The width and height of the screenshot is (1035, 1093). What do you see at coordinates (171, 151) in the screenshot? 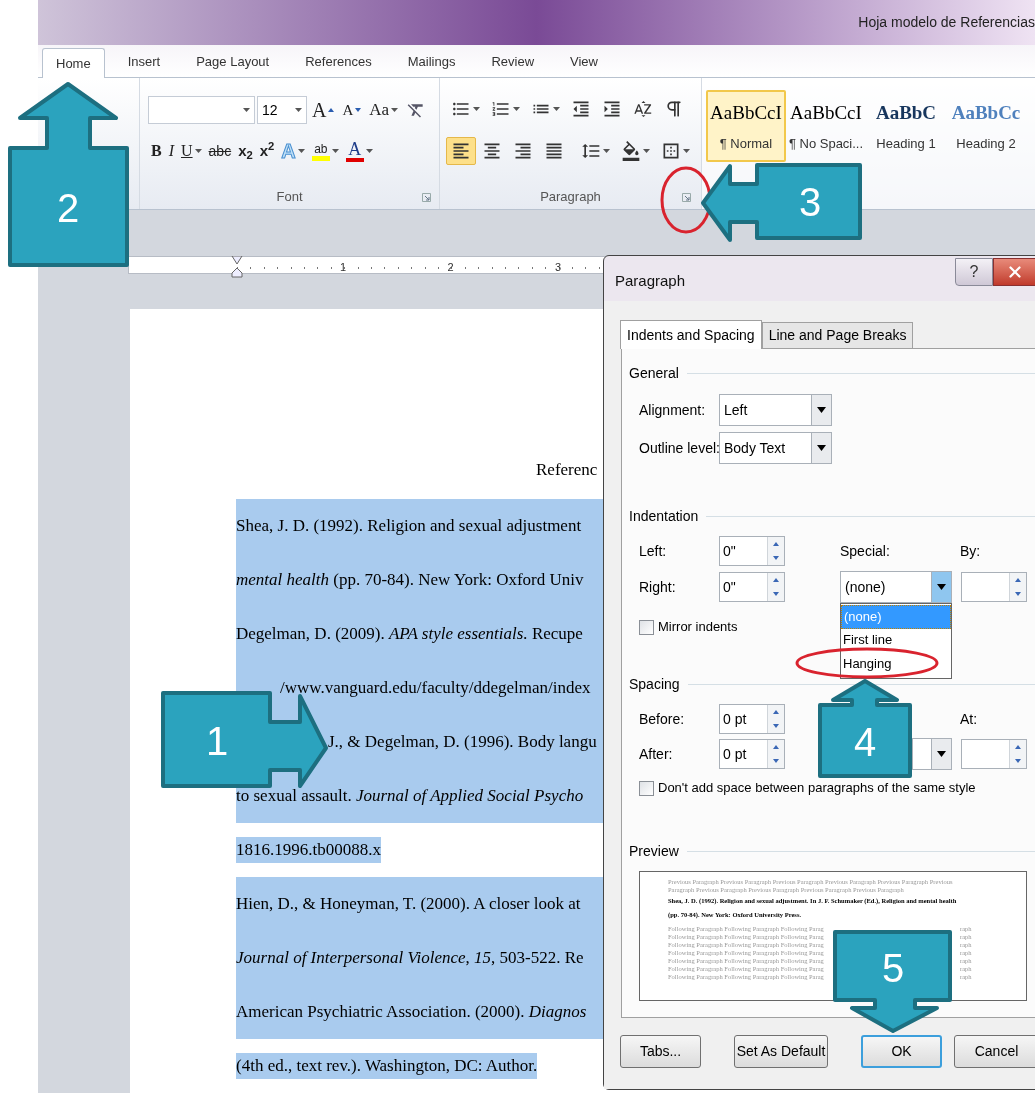
I see `italic-button: I` at bounding box center [171, 151].